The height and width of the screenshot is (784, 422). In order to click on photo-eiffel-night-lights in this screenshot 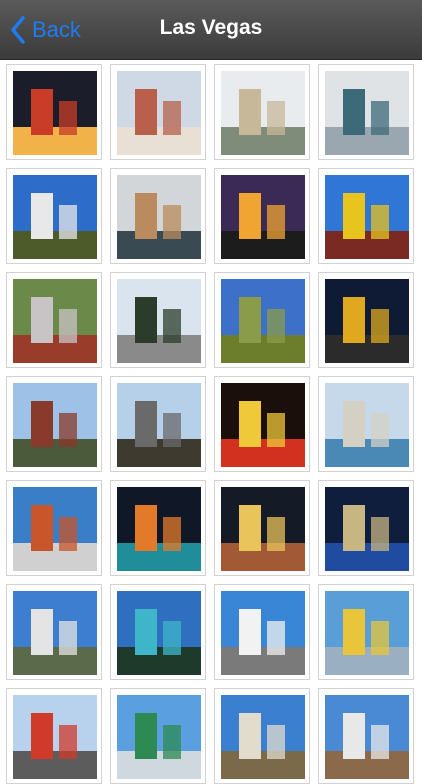, I will do `click(263, 529)`.